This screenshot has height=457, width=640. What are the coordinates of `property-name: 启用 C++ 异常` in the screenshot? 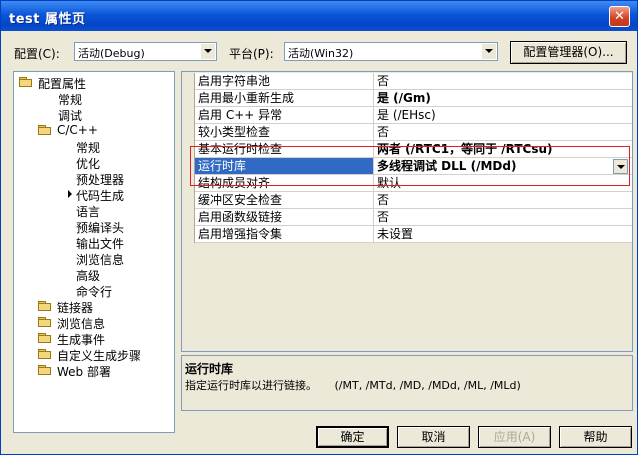 It's located at (284, 115).